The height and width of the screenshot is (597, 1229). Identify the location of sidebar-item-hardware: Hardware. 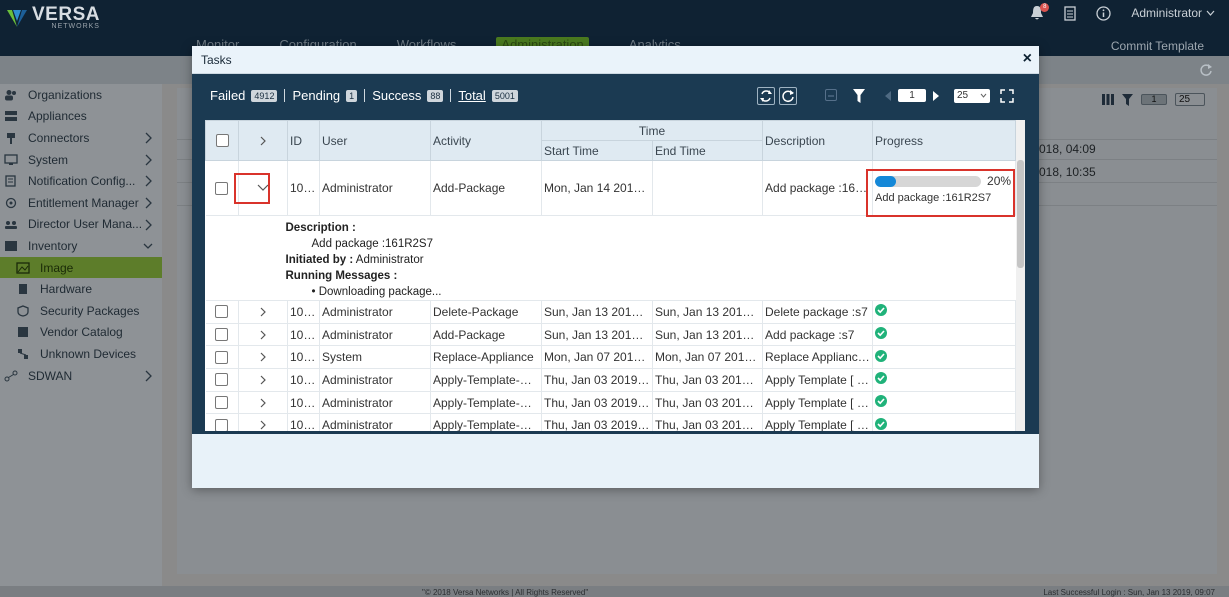
(81, 289).